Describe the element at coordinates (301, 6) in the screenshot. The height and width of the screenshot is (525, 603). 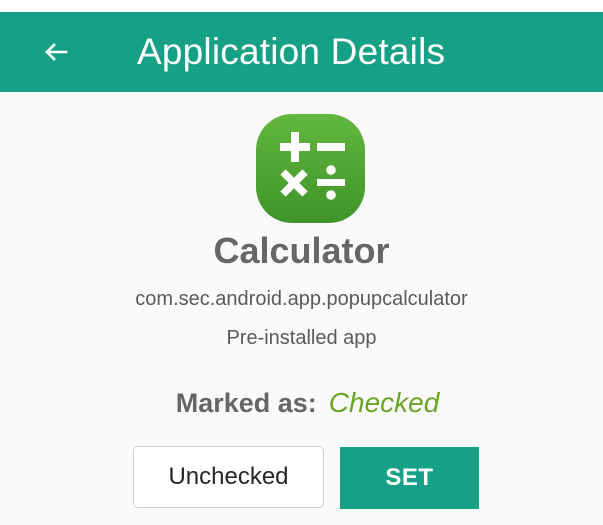
I see `status-bar-area` at that location.